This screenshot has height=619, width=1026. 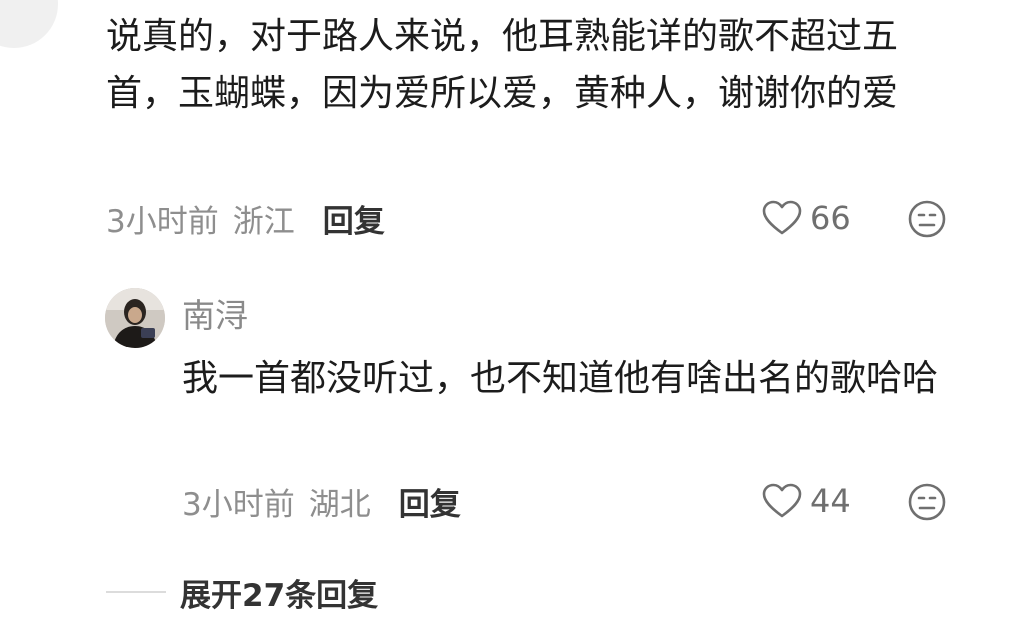 I want to click on reply-like-button: 44, so click(x=806, y=501).